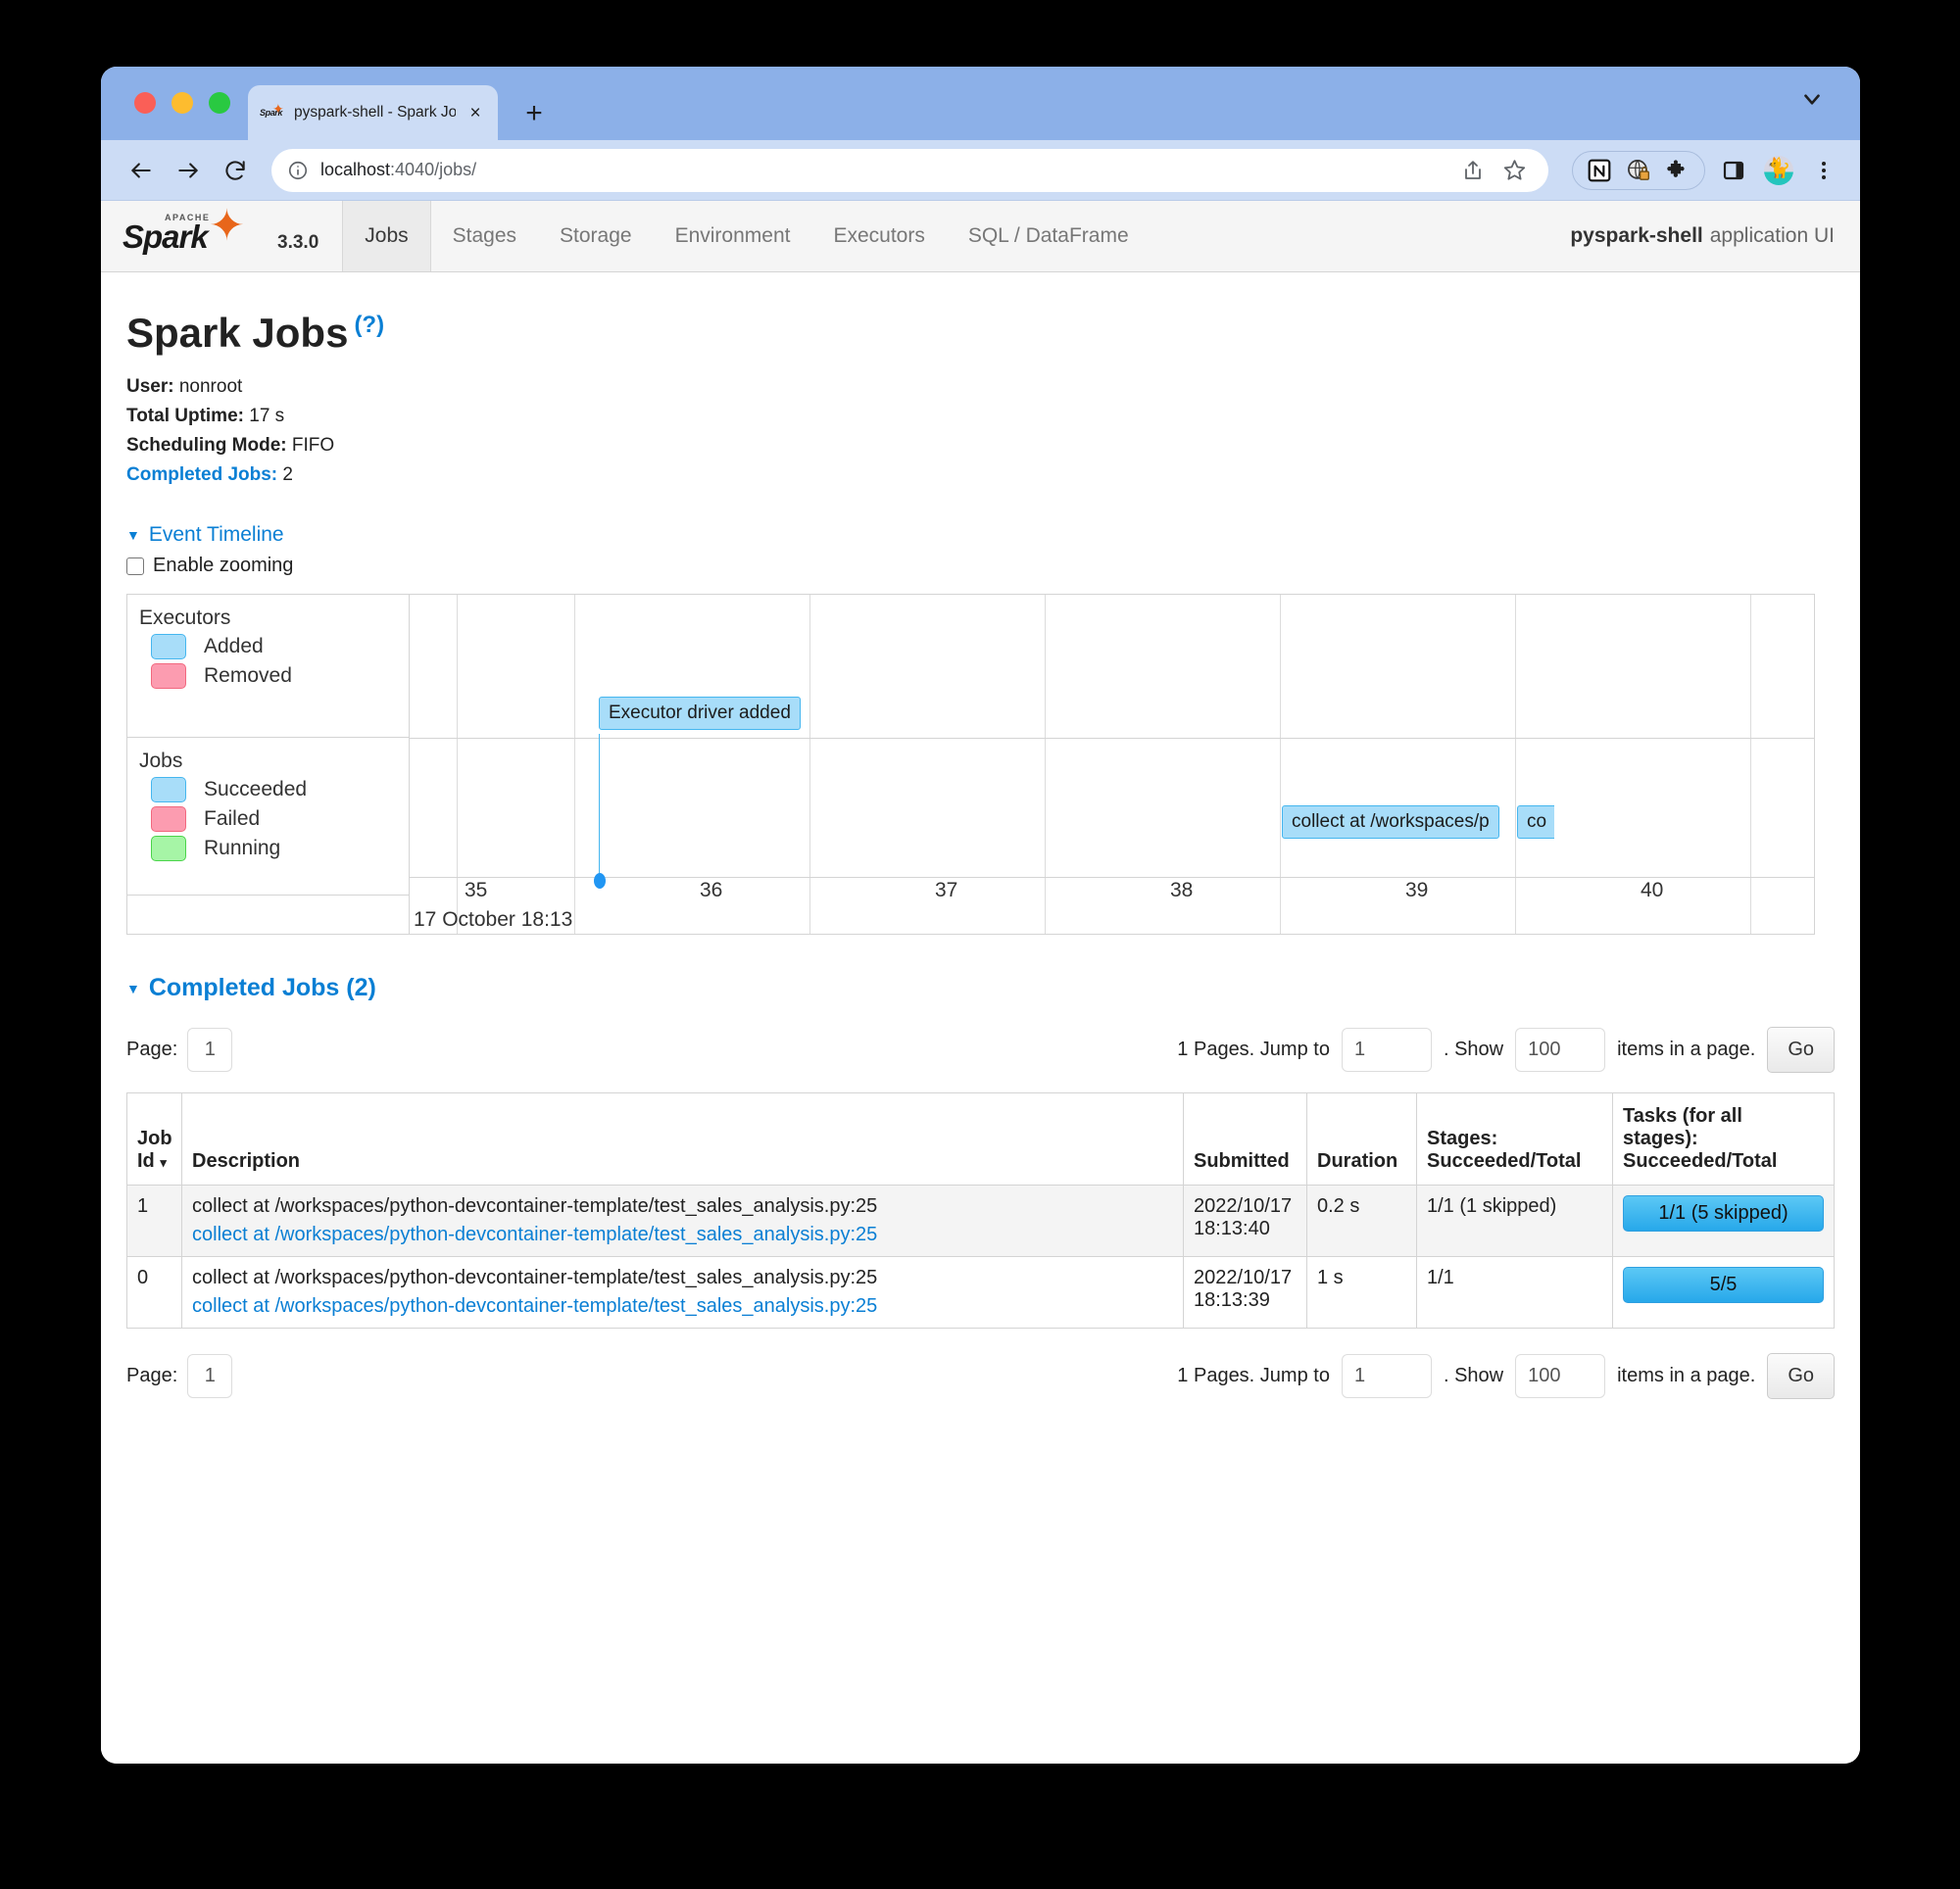 The width and height of the screenshot is (1960, 1889). Describe the element at coordinates (1686, 1049) in the screenshot. I see `items-text-top: items in a page.` at that location.